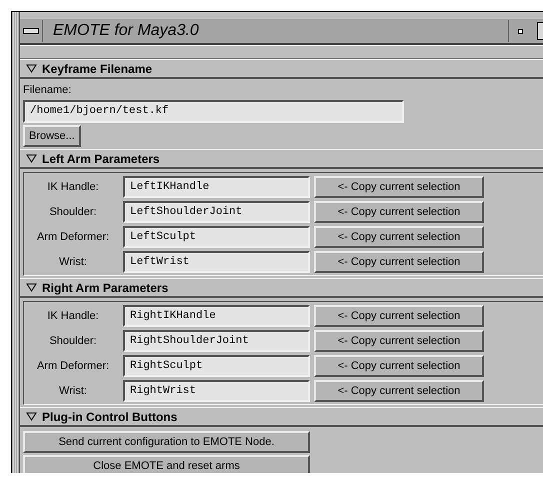 The image size is (543, 484). What do you see at coordinates (216, 391) in the screenshot?
I see `input-field: RightWrist` at bounding box center [216, 391].